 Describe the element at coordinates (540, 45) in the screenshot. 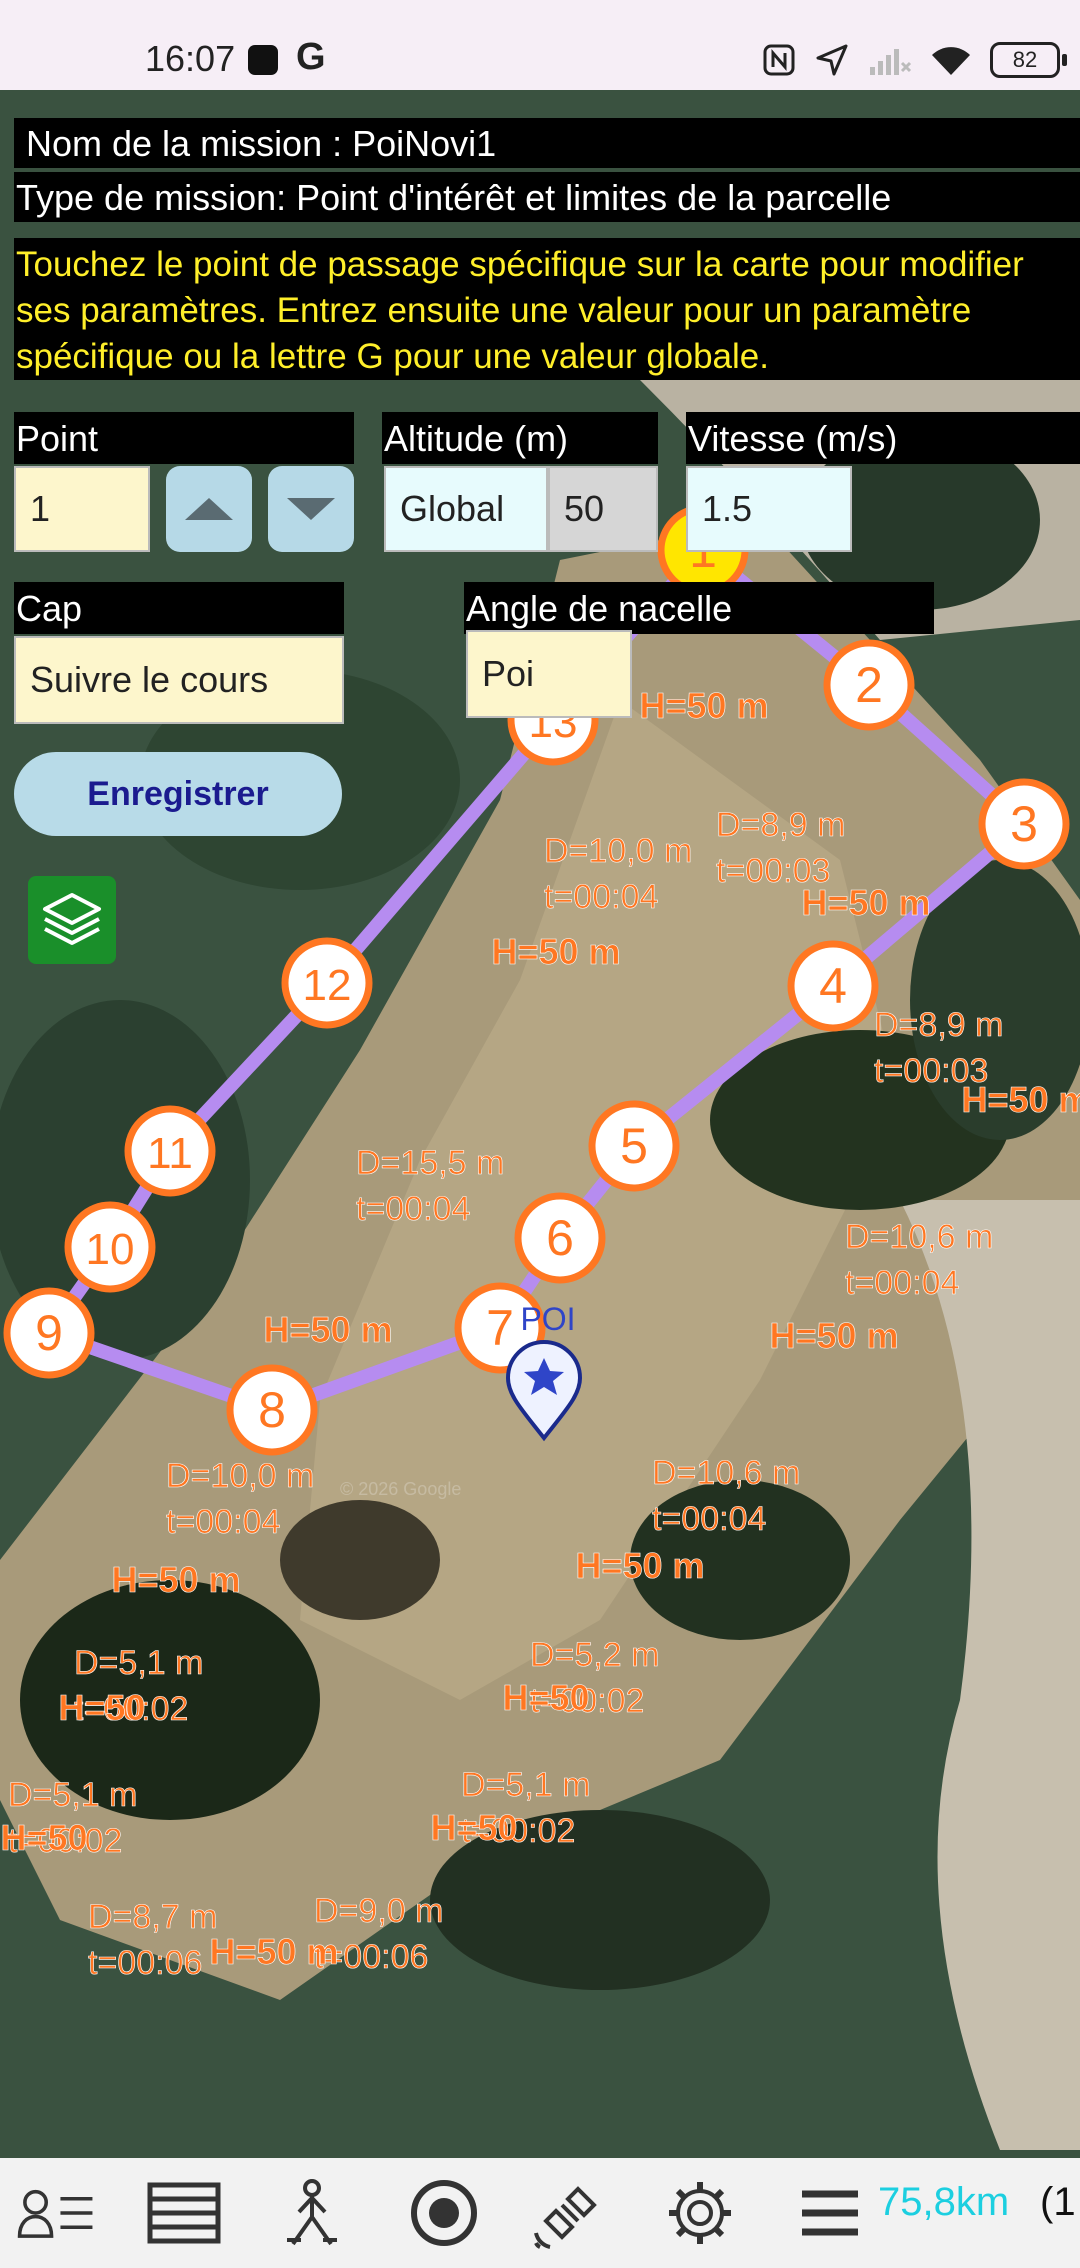

I see `status-bar: 16:07 G 82` at that location.